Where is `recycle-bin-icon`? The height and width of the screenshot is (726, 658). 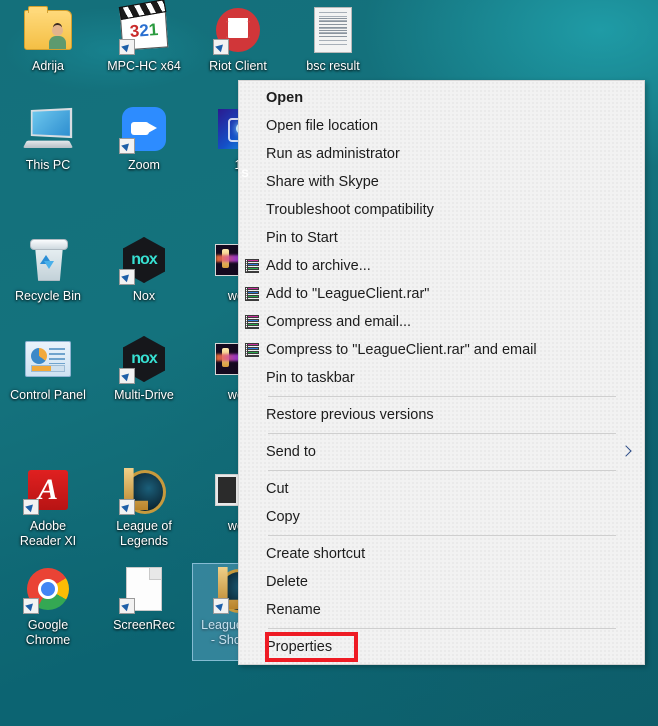
recycle-bin-icon is located at coordinates (48, 260).